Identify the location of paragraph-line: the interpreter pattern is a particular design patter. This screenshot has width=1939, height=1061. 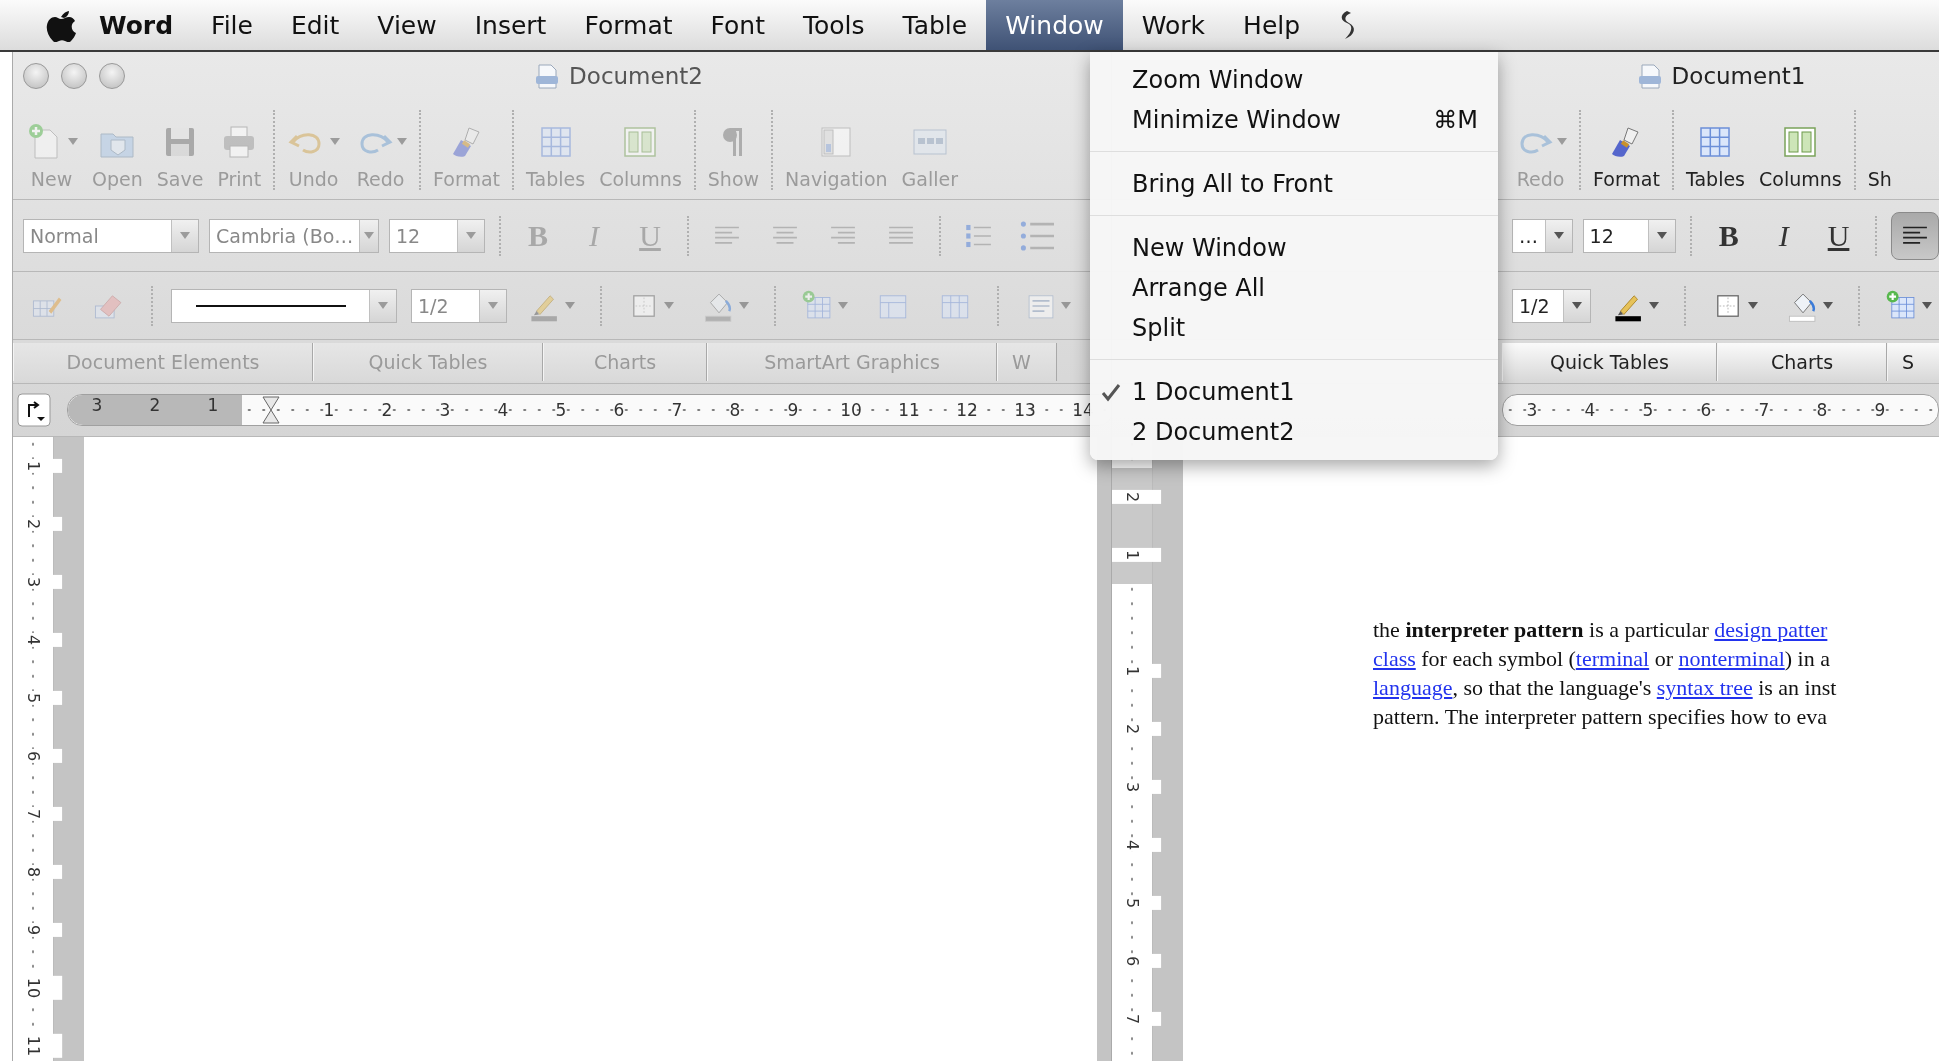
(1601, 630).